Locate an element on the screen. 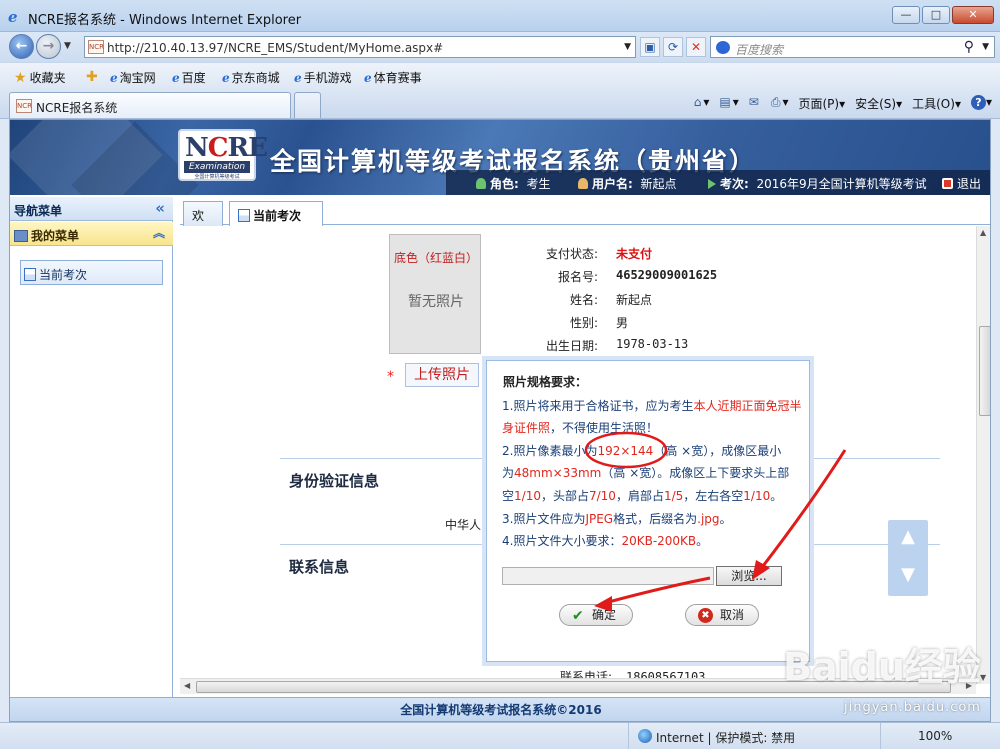 The image size is (1000, 749). search-input: 百度搜索 ⚲ ▼ is located at coordinates (852, 47).